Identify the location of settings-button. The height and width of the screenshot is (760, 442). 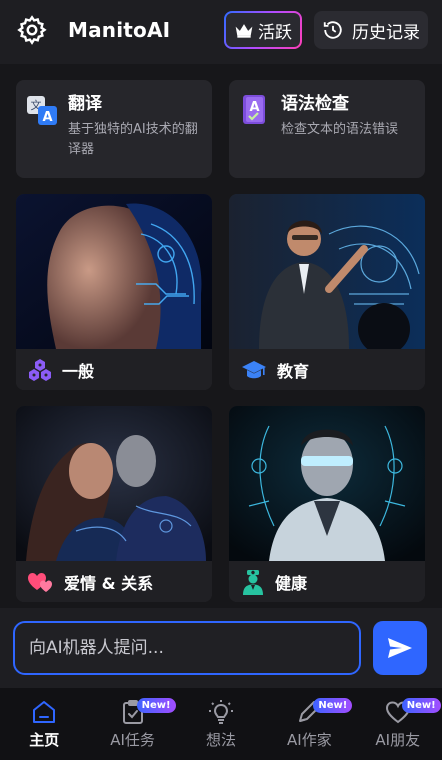
(32, 30).